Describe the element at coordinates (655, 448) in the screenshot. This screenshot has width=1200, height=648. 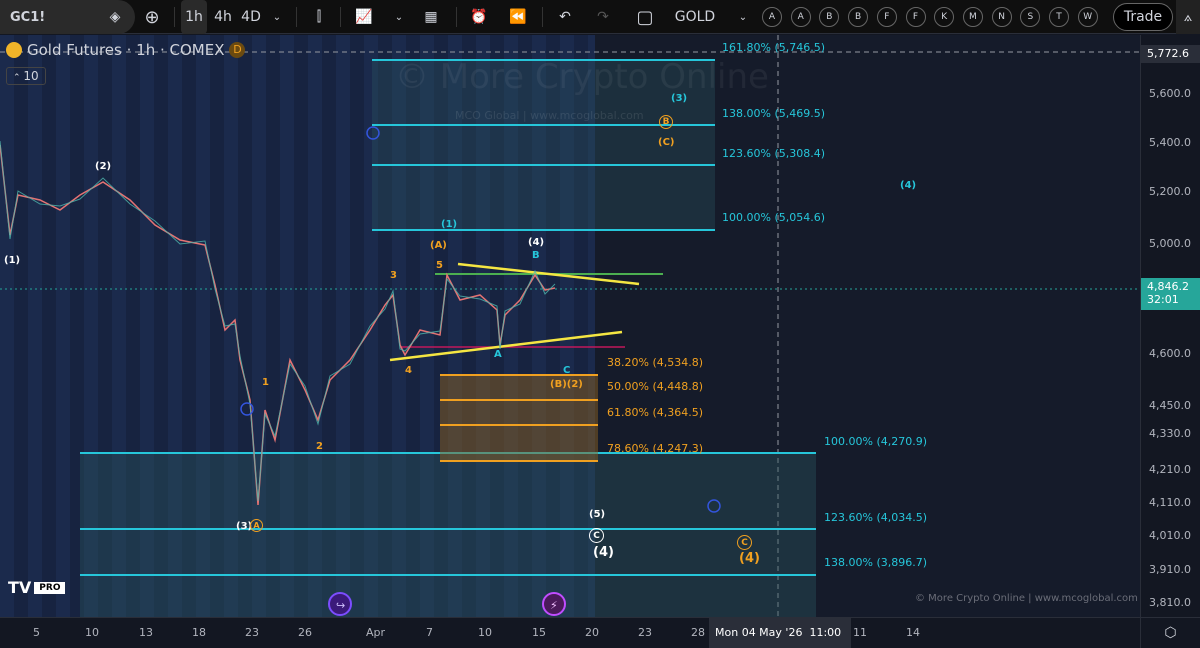
I see `fib-label: 78.60% (4,247.3)` at that location.